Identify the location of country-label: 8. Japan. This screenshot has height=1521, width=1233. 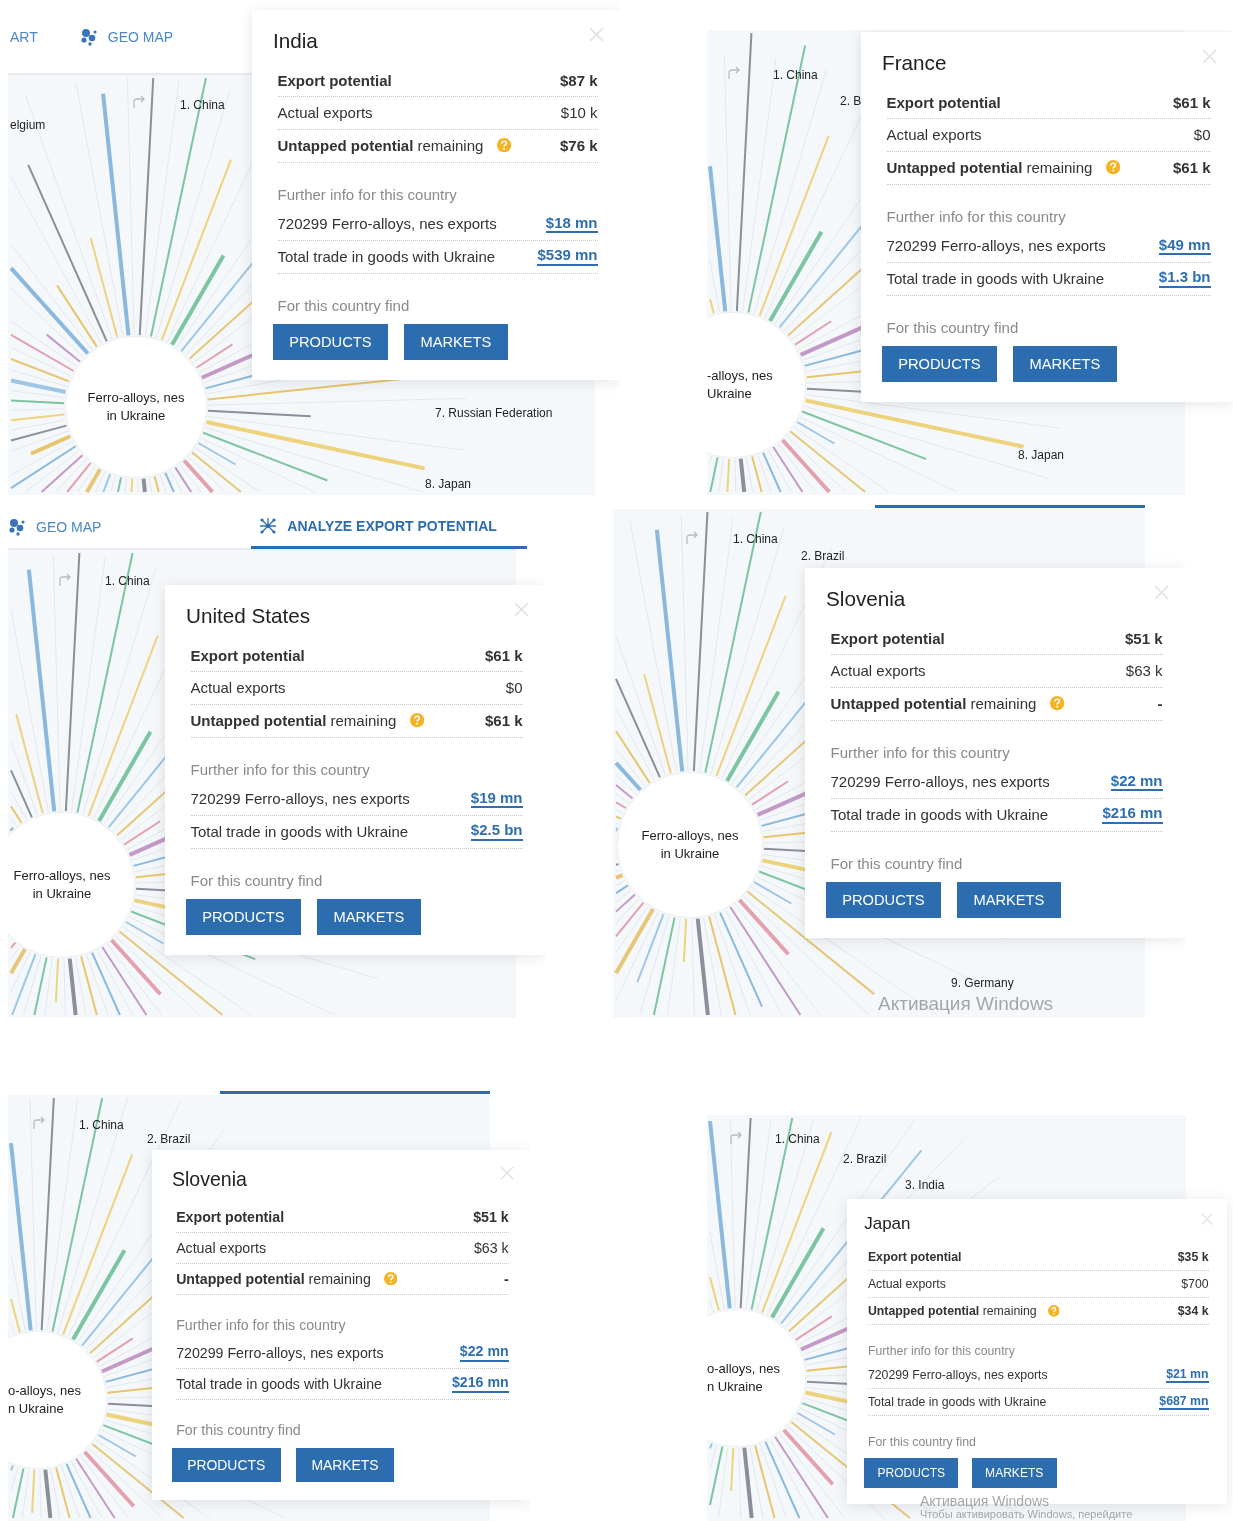
(1041, 455).